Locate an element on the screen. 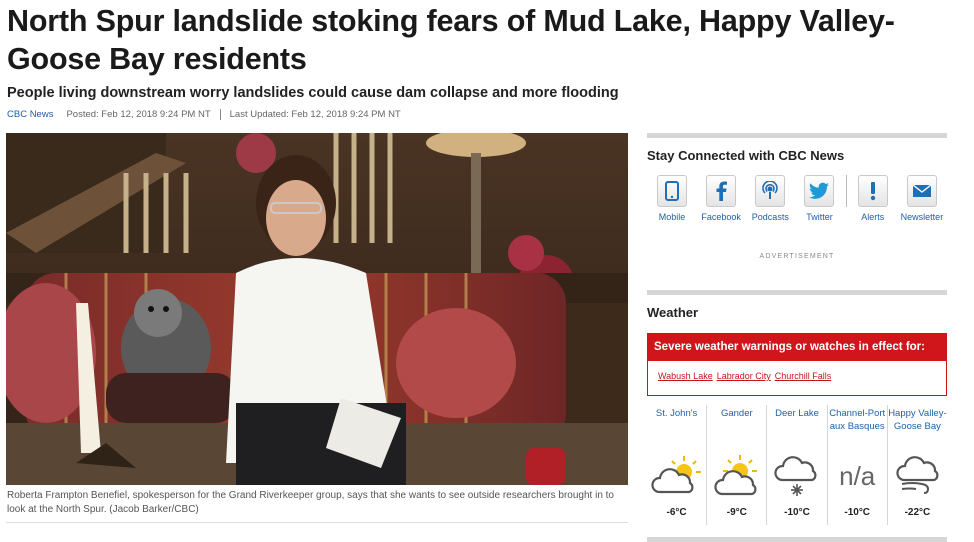  social-mobile: Mobile is located at coordinates (672, 198).